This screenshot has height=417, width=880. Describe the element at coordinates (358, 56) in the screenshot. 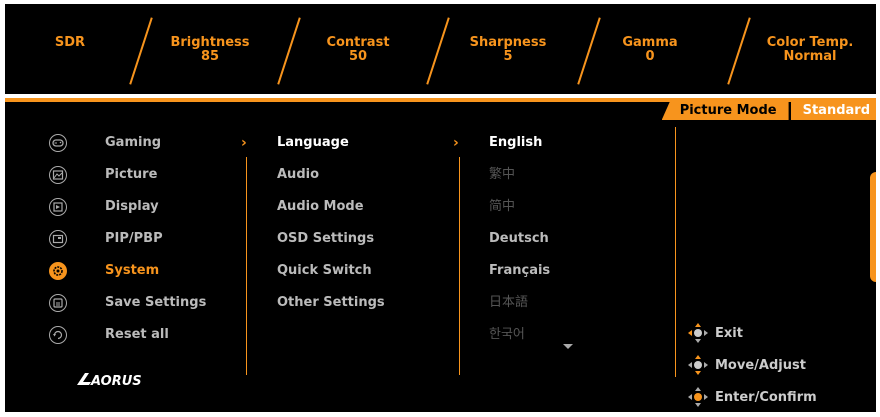

I see `contrast-value: 50` at that location.